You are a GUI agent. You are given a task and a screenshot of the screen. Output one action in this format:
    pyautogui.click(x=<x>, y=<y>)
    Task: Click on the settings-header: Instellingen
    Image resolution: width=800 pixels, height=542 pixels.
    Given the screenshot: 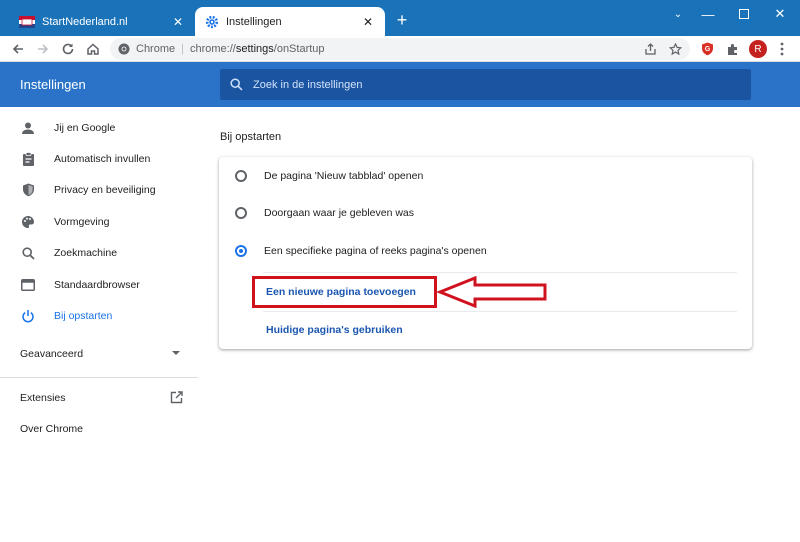 What is the action you would take?
    pyautogui.click(x=400, y=84)
    